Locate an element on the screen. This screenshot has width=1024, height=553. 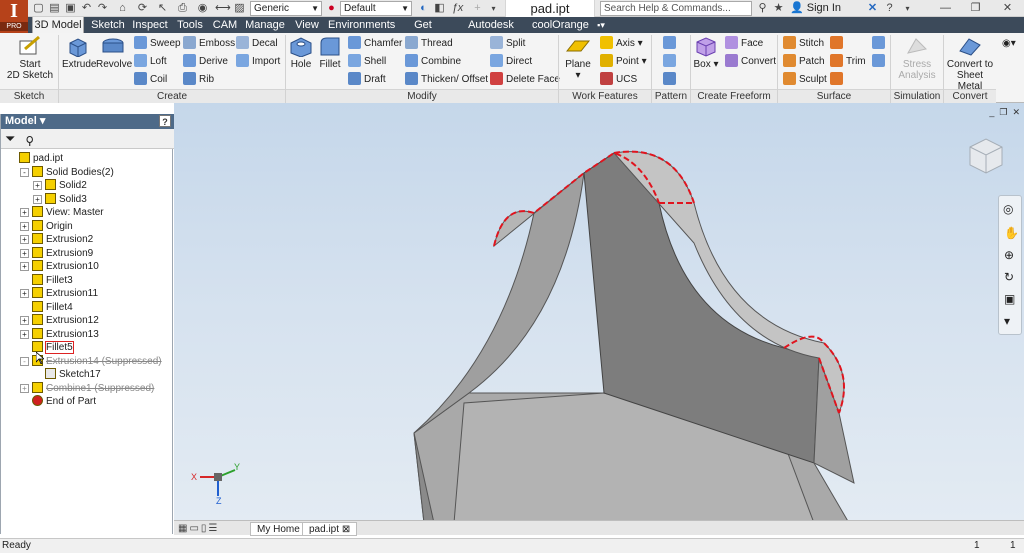
shell-button: Shell is located at coordinates (367, 61).